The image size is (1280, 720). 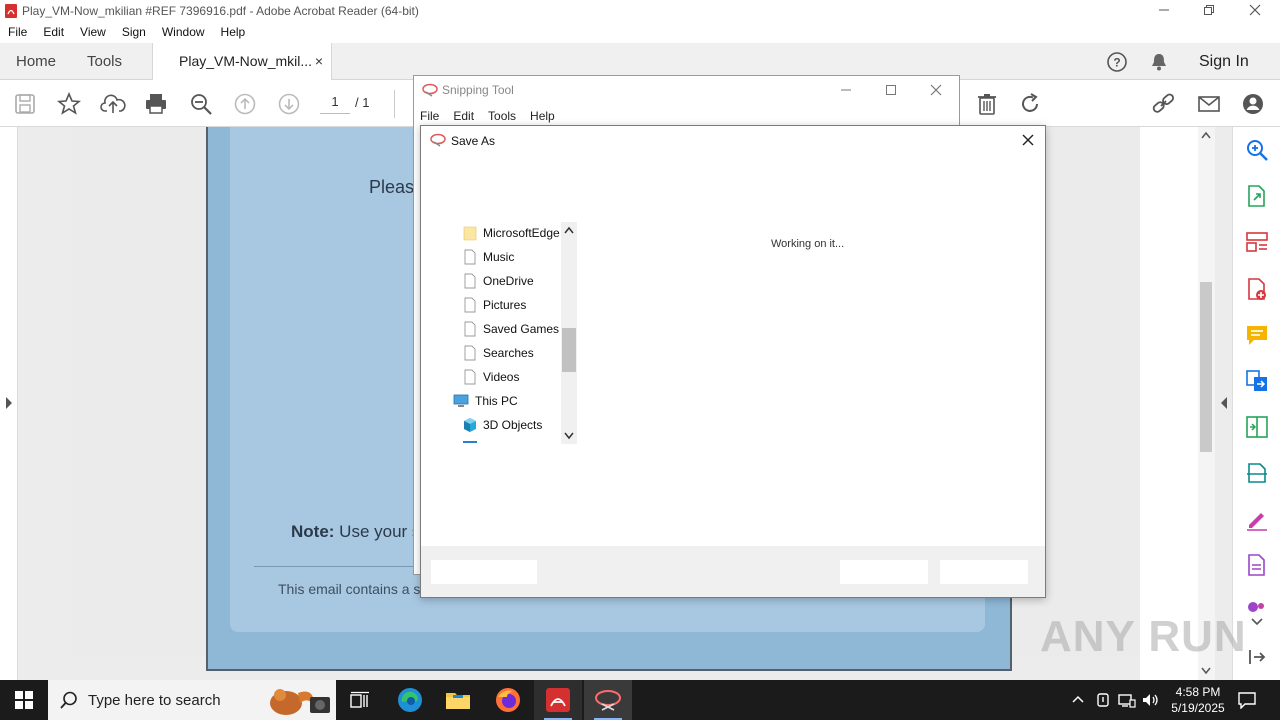 What do you see at coordinates (498, 281) in the screenshot?
I see `tree-item-onedrive: OneDrive` at bounding box center [498, 281].